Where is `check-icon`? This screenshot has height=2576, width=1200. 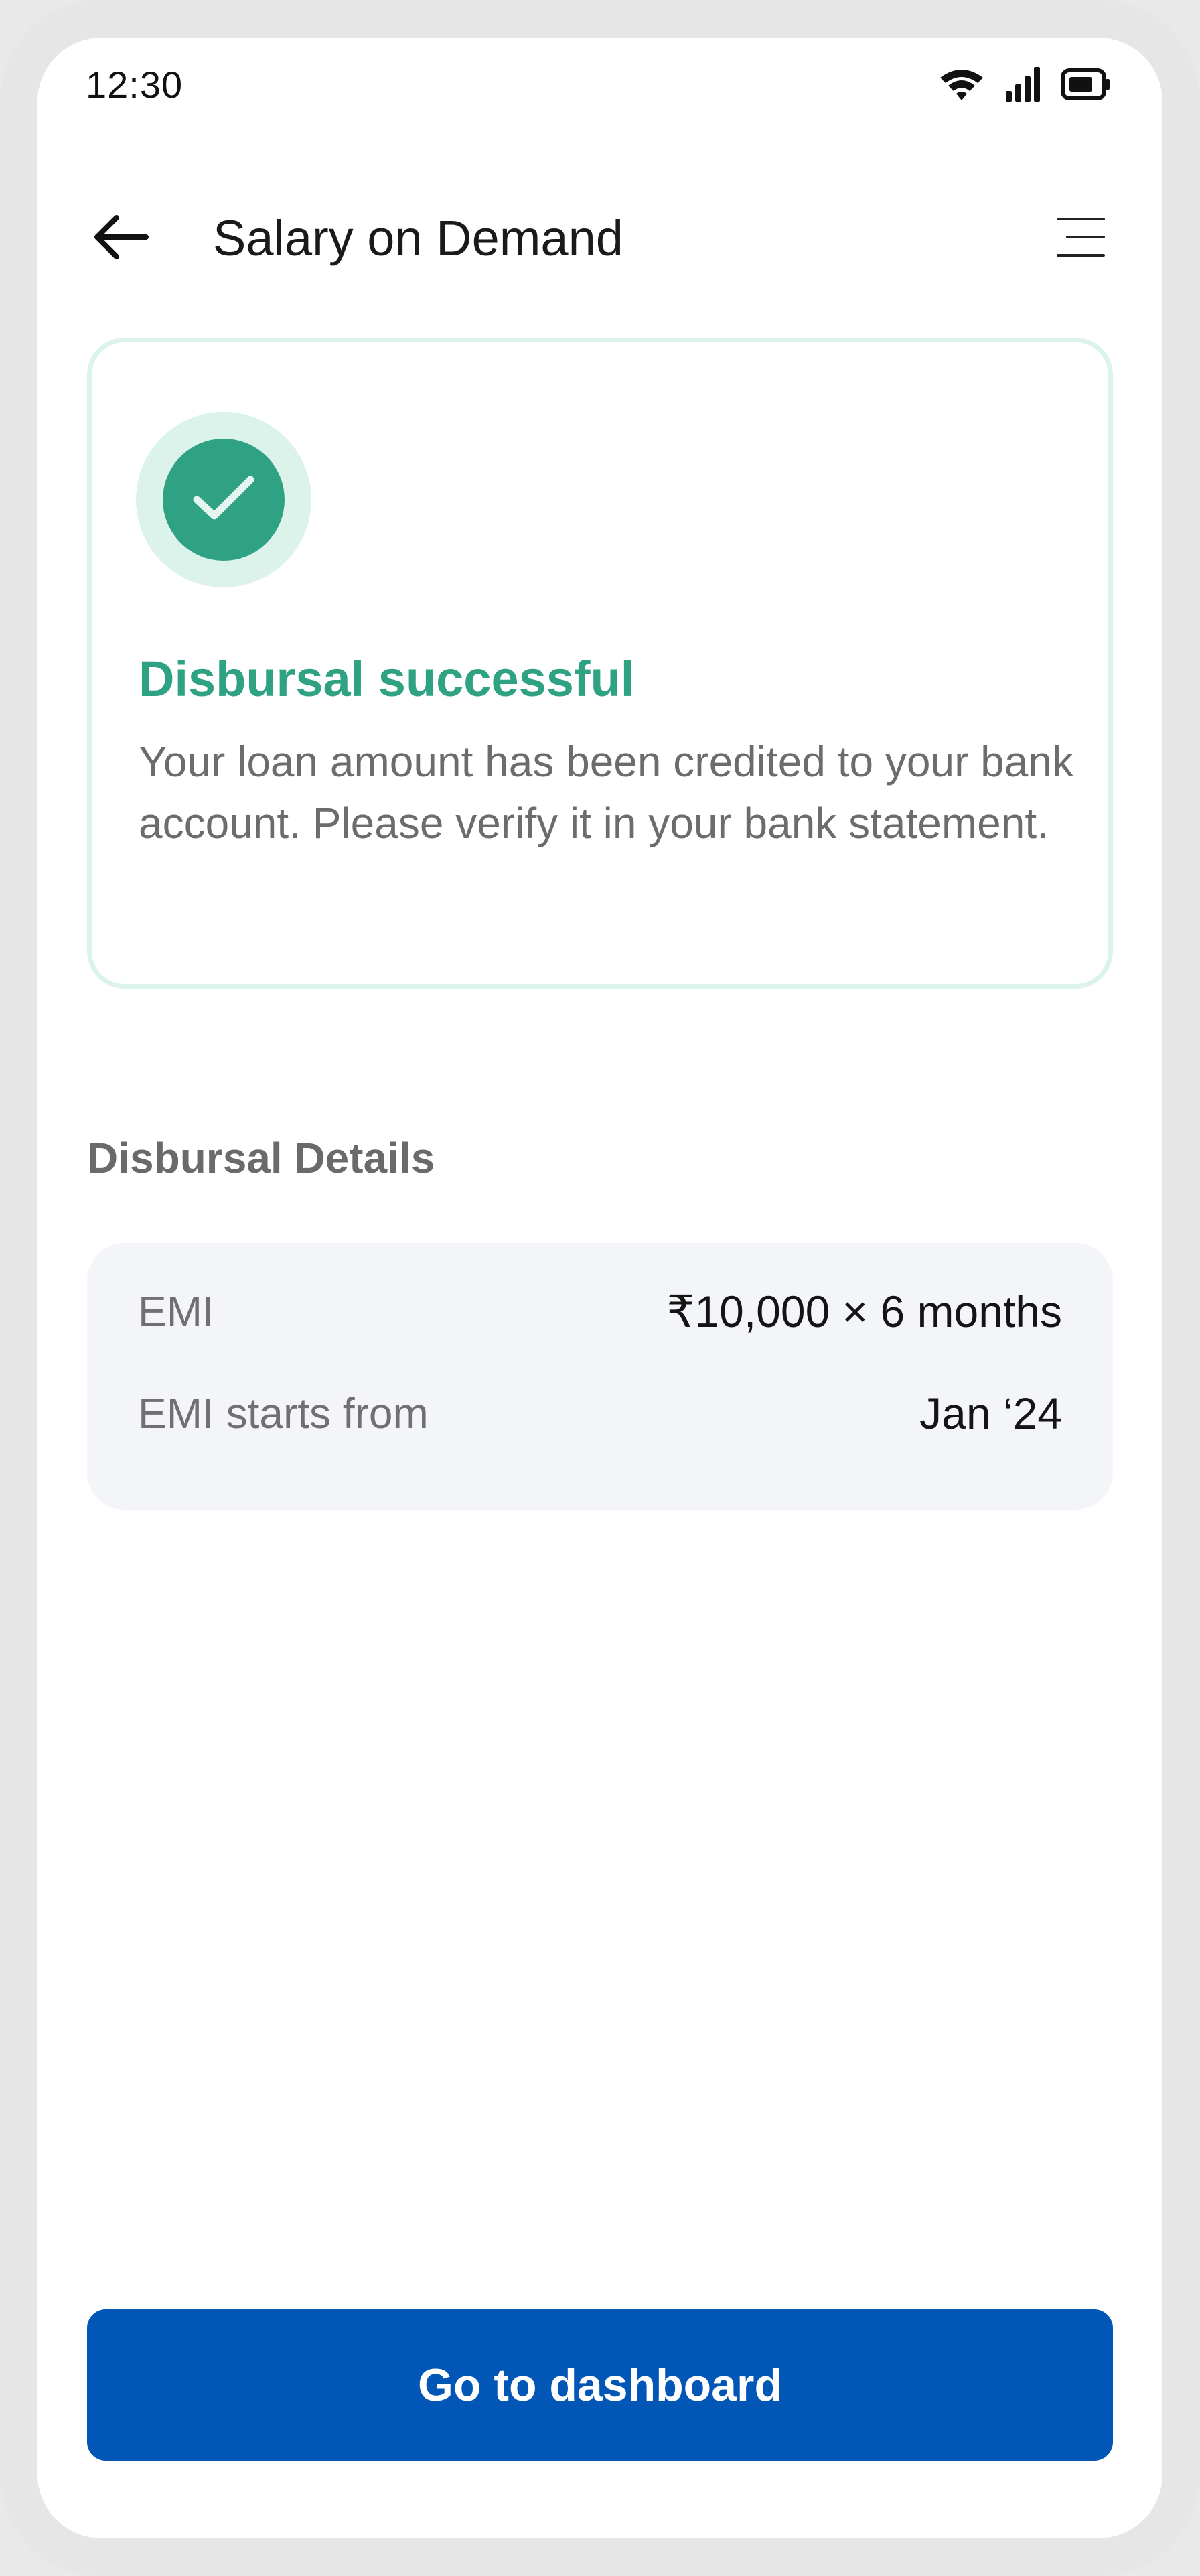 check-icon is located at coordinates (224, 500).